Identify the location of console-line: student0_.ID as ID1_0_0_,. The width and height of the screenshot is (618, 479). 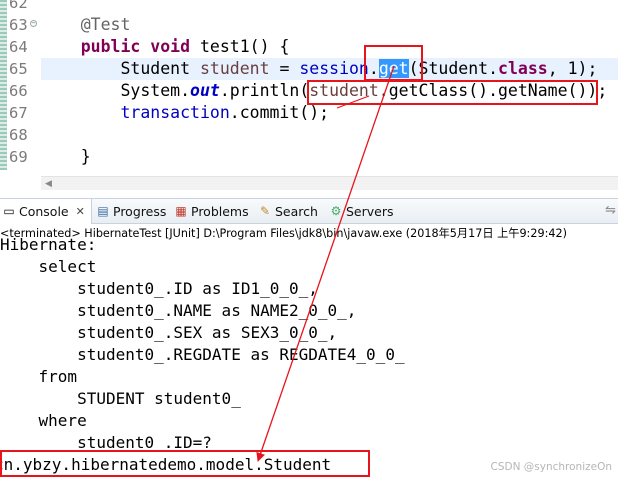
(159, 288).